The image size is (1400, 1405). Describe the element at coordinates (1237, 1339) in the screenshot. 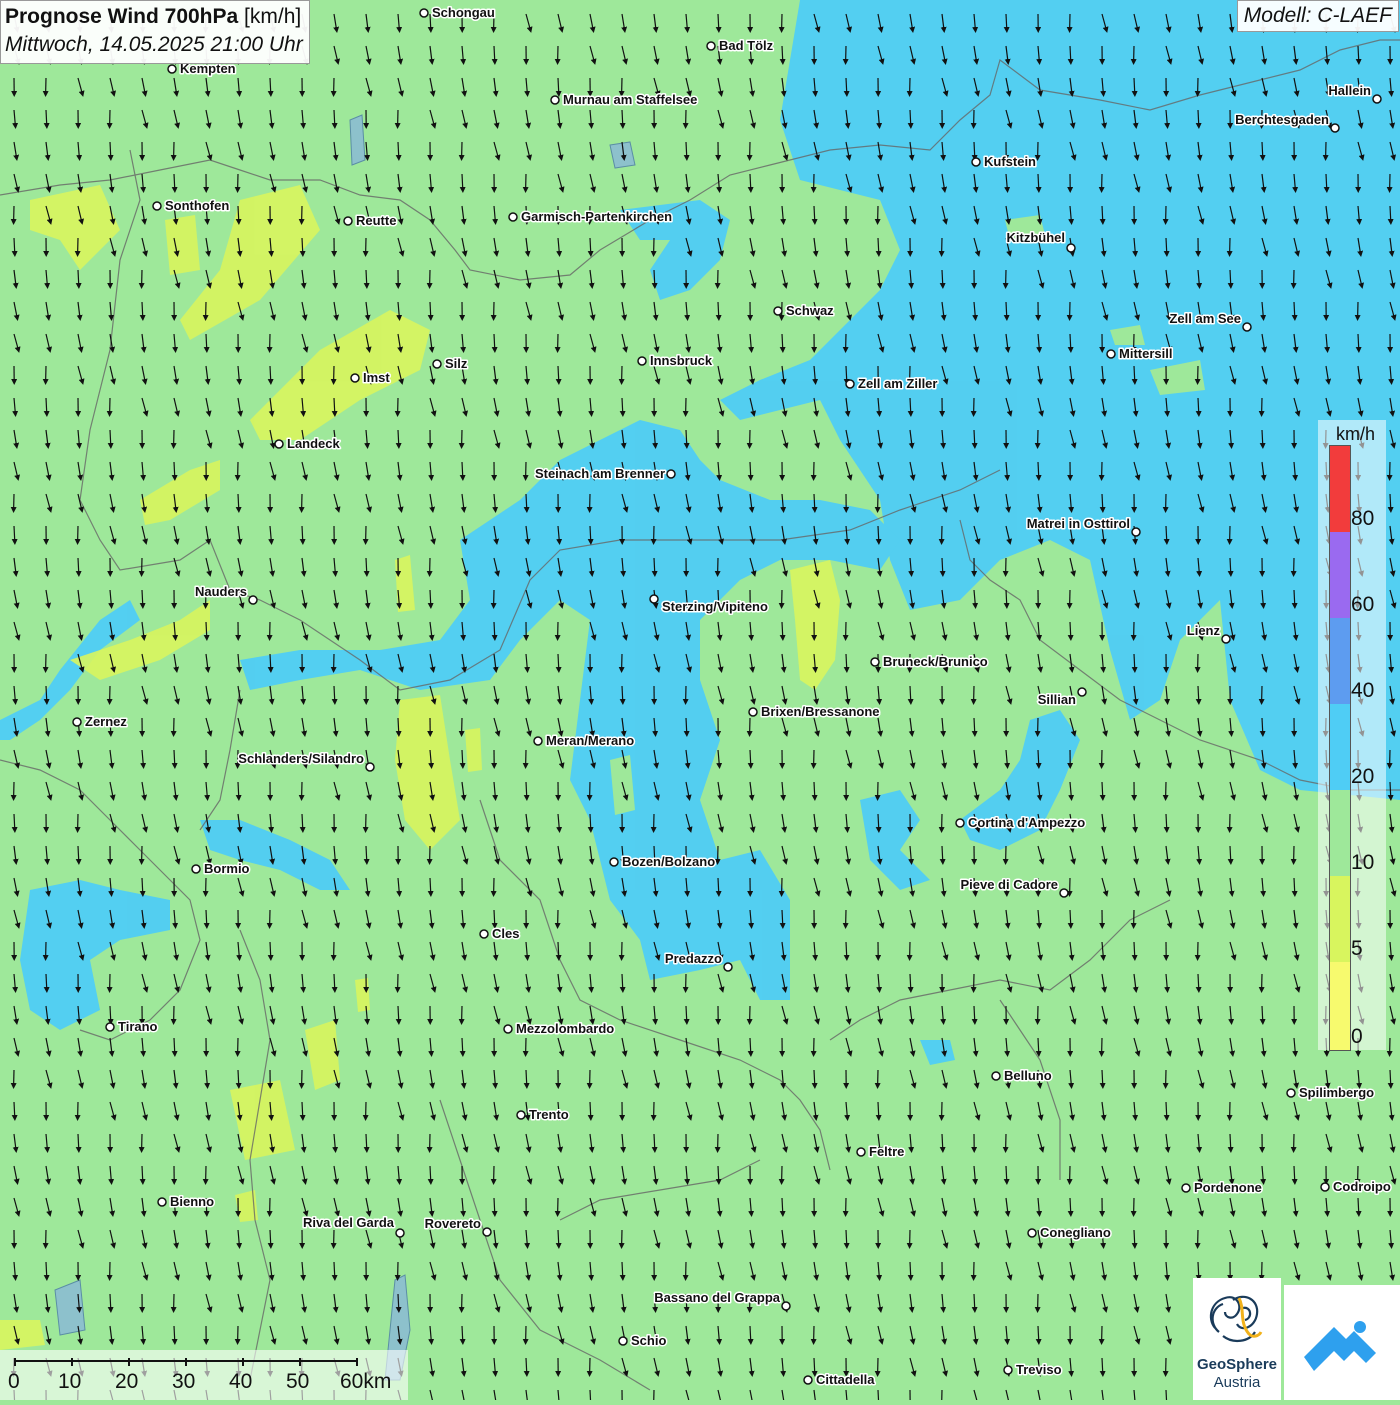

I see `geosphere-logo: GeoSphere Austria` at that location.